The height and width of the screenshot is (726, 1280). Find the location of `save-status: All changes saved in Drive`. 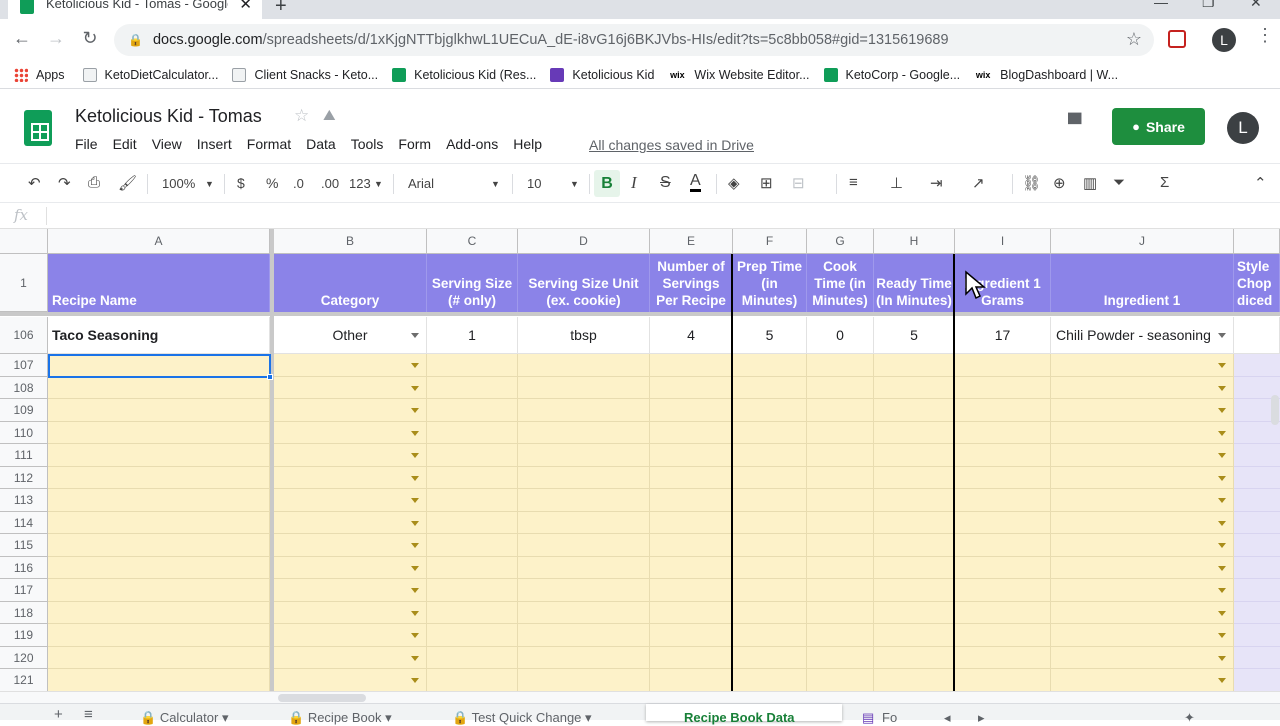

save-status: All changes saved in Drive is located at coordinates (671, 145).